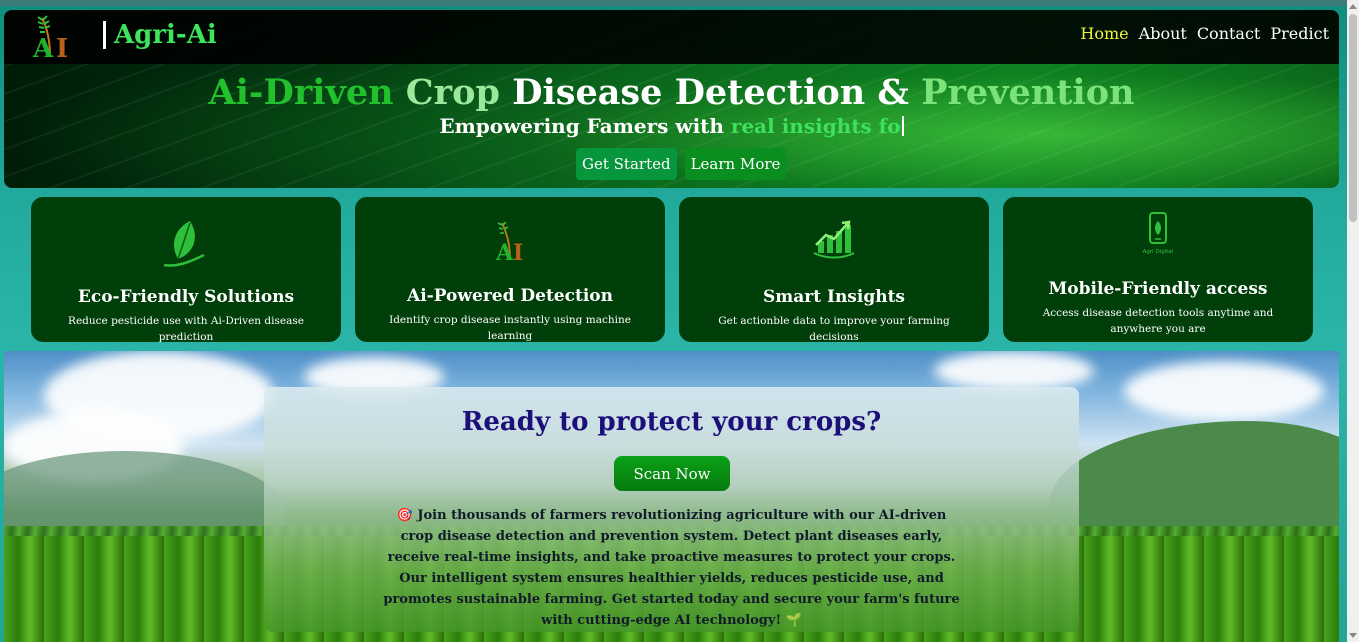 The width and height of the screenshot is (1359, 642). Describe the element at coordinates (671, 37) in the screenshot. I see `navbar: A I Agri-Ai Home About Contact Predict` at that location.